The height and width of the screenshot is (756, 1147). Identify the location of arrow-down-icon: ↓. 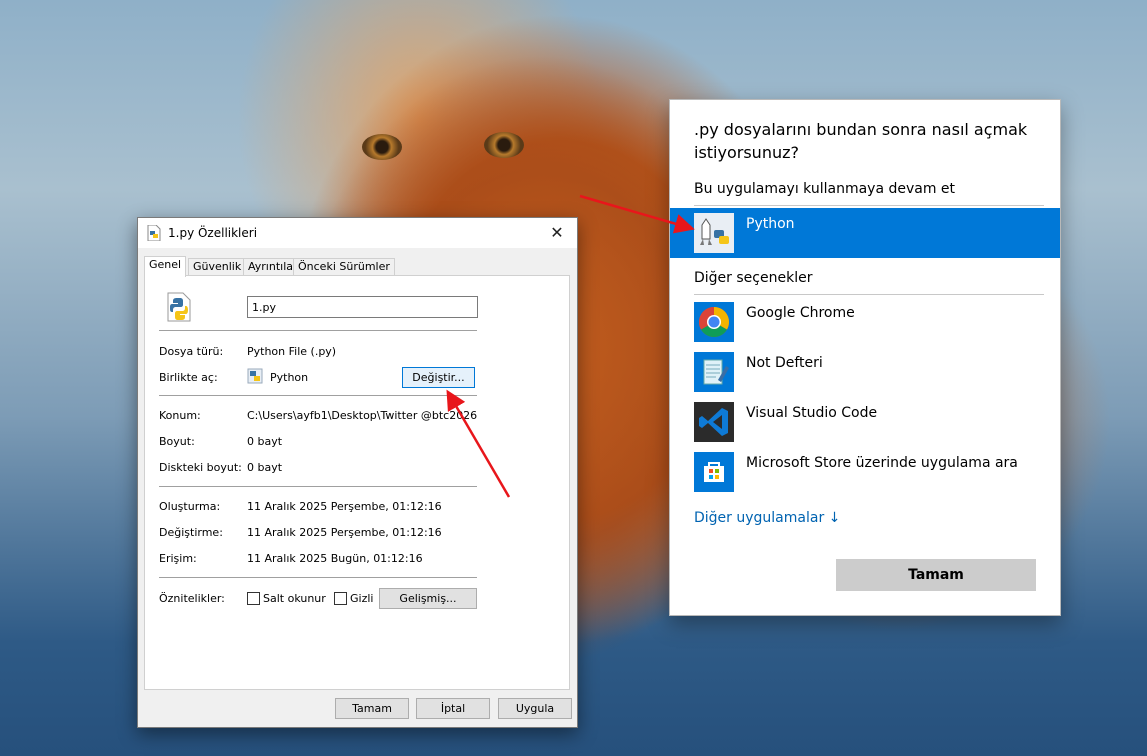
(834, 518).